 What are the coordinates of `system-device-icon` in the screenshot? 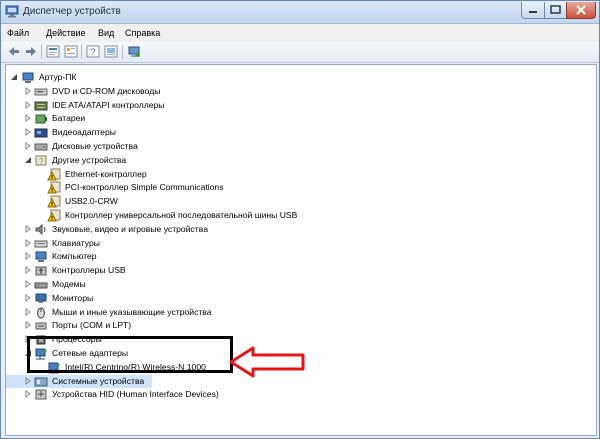 It's located at (41, 381).